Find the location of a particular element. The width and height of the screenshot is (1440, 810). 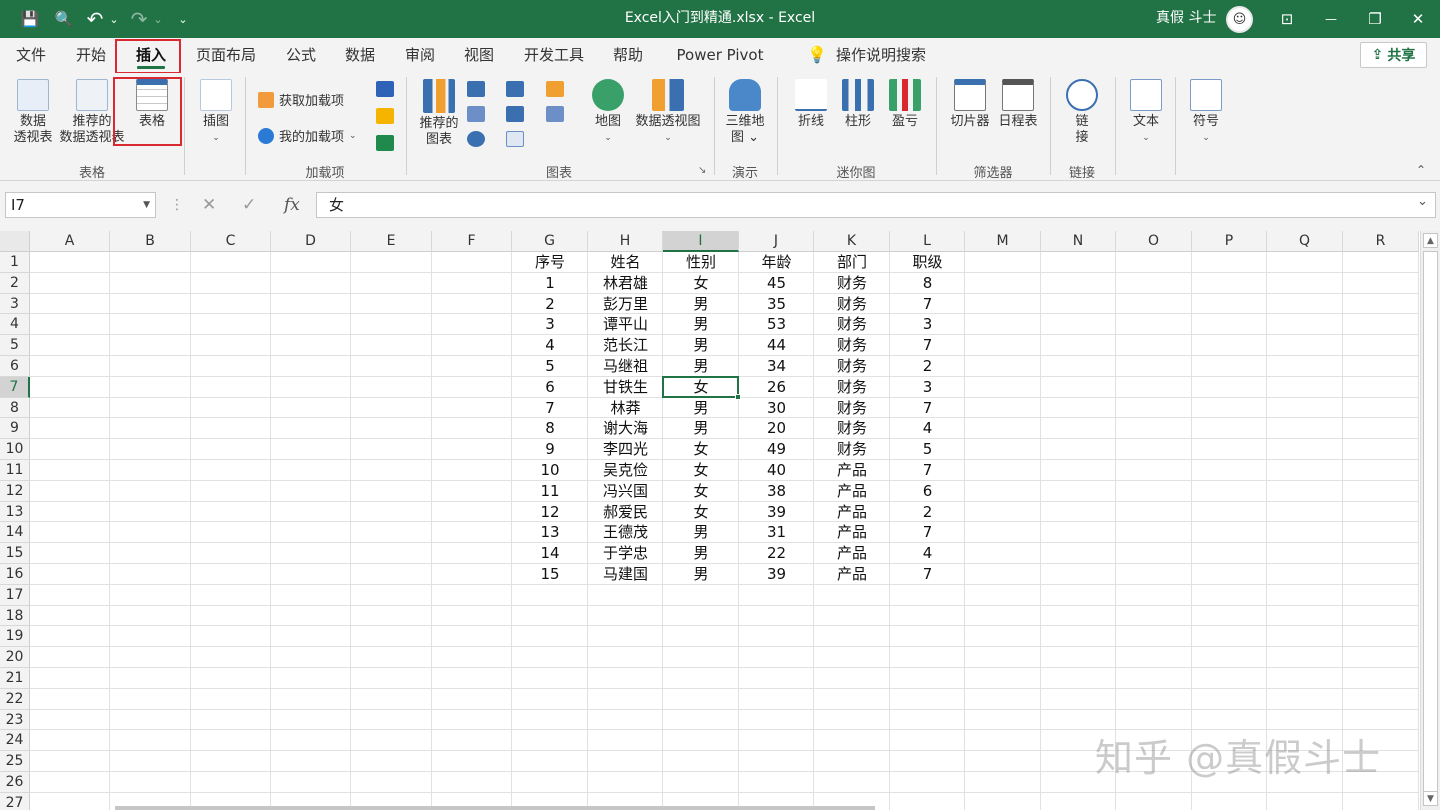

formula-input: 女 is located at coordinates (876, 205).